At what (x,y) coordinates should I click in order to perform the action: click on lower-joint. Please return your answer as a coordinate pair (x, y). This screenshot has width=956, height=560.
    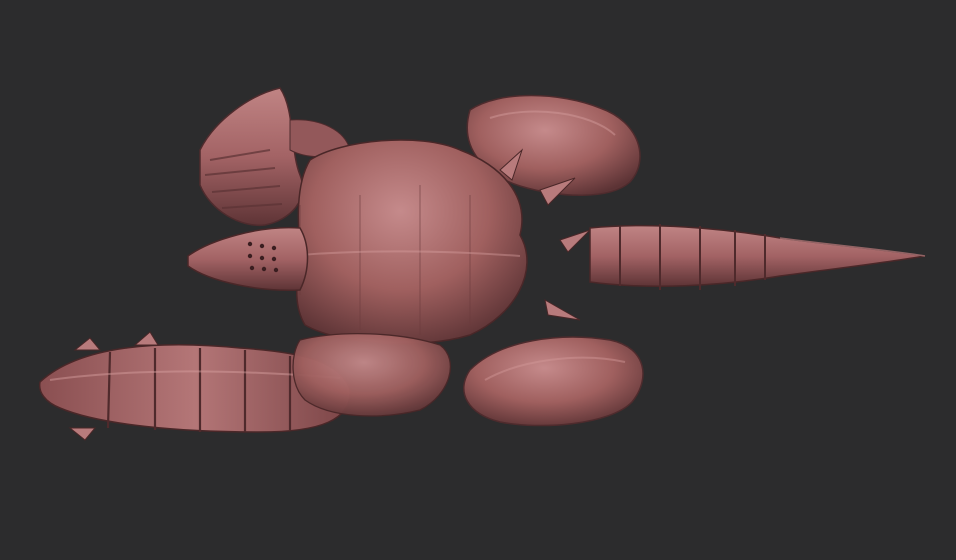
    Looking at the image, I should click on (371, 375).